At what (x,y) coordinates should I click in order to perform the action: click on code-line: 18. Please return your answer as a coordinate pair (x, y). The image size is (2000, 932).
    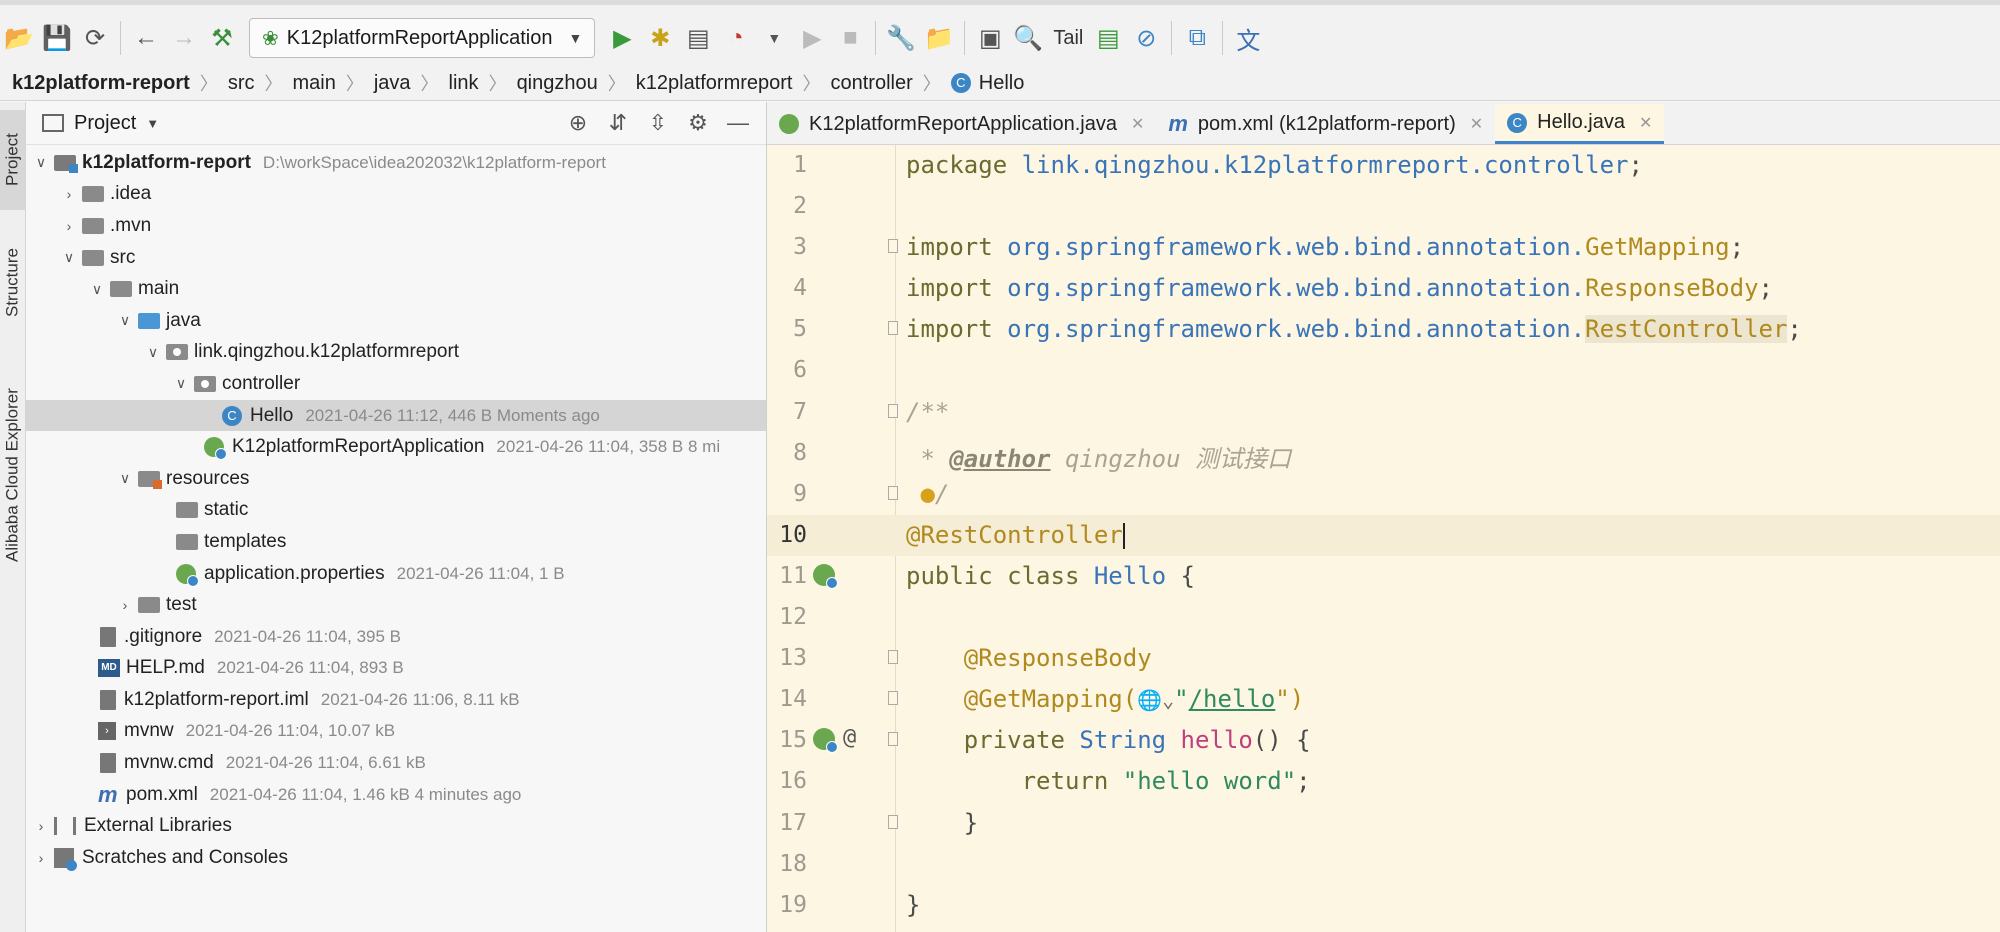
    Looking at the image, I should click on (1383, 864).